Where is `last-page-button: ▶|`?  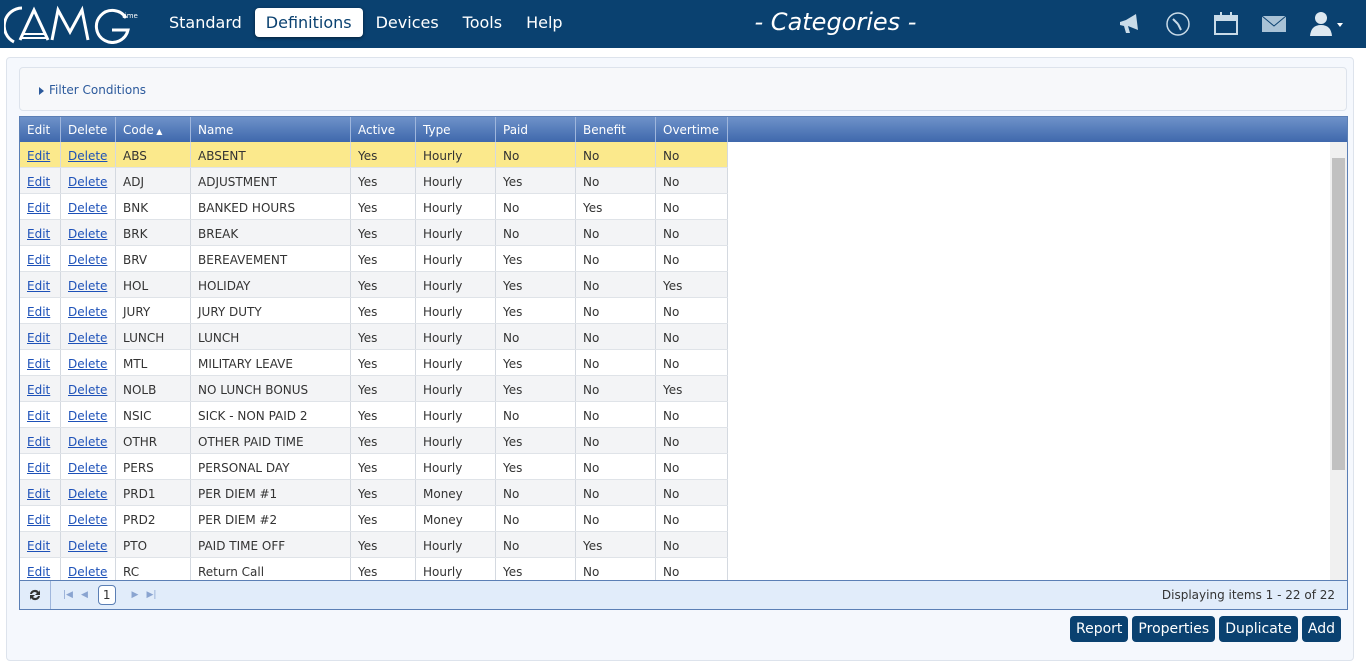
last-page-button: ▶| is located at coordinates (151, 595).